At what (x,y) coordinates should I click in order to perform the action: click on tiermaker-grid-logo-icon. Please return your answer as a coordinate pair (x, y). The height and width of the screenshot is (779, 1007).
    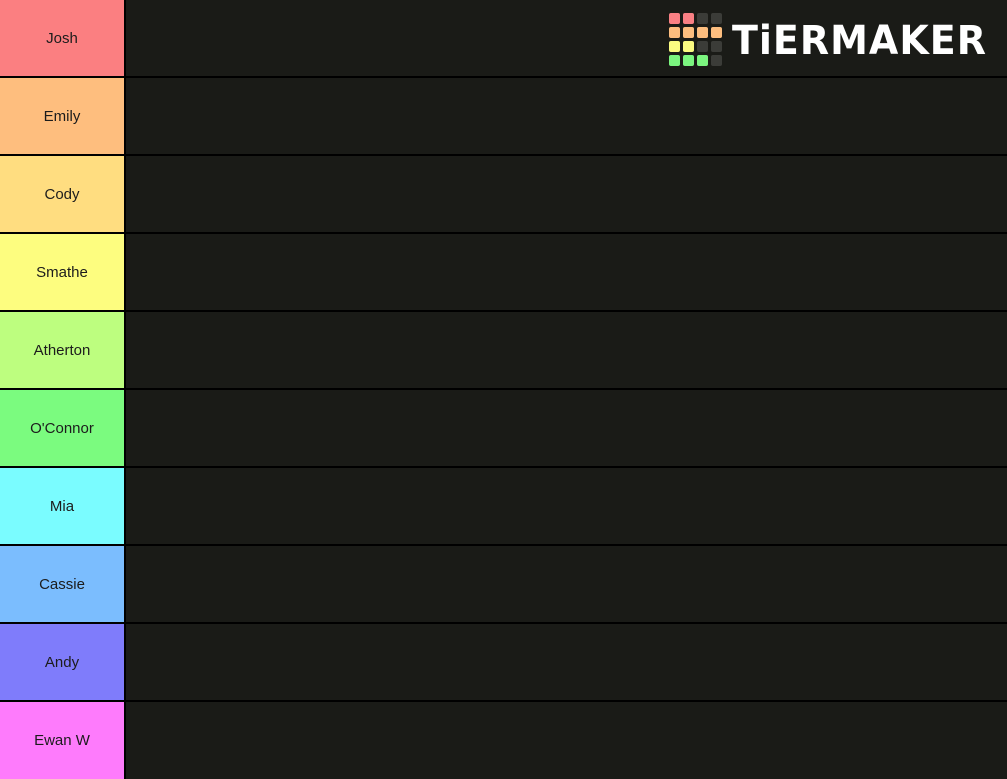
    Looking at the image, I should click on (695, 39).